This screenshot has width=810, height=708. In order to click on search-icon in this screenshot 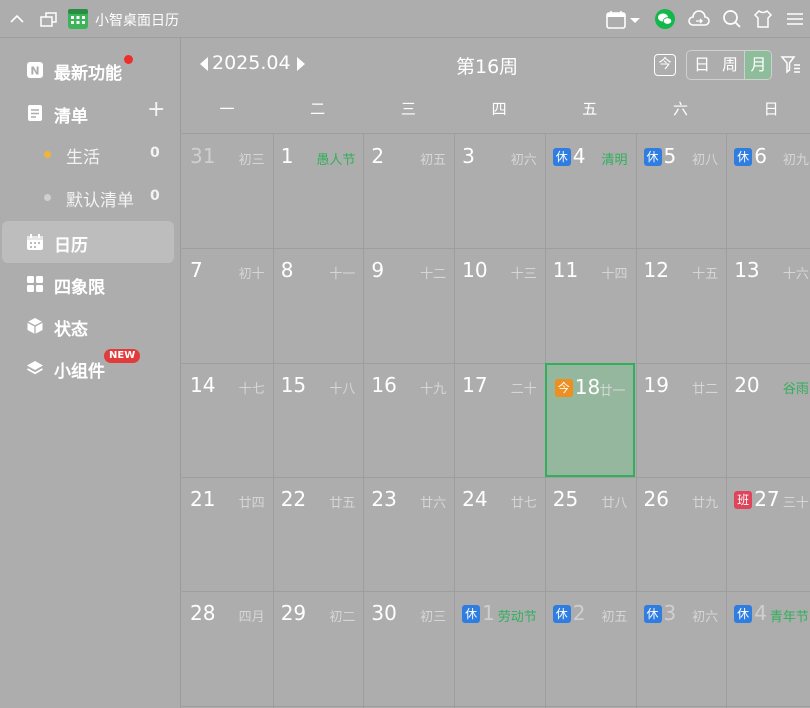, I will do `click(732, 19)`.